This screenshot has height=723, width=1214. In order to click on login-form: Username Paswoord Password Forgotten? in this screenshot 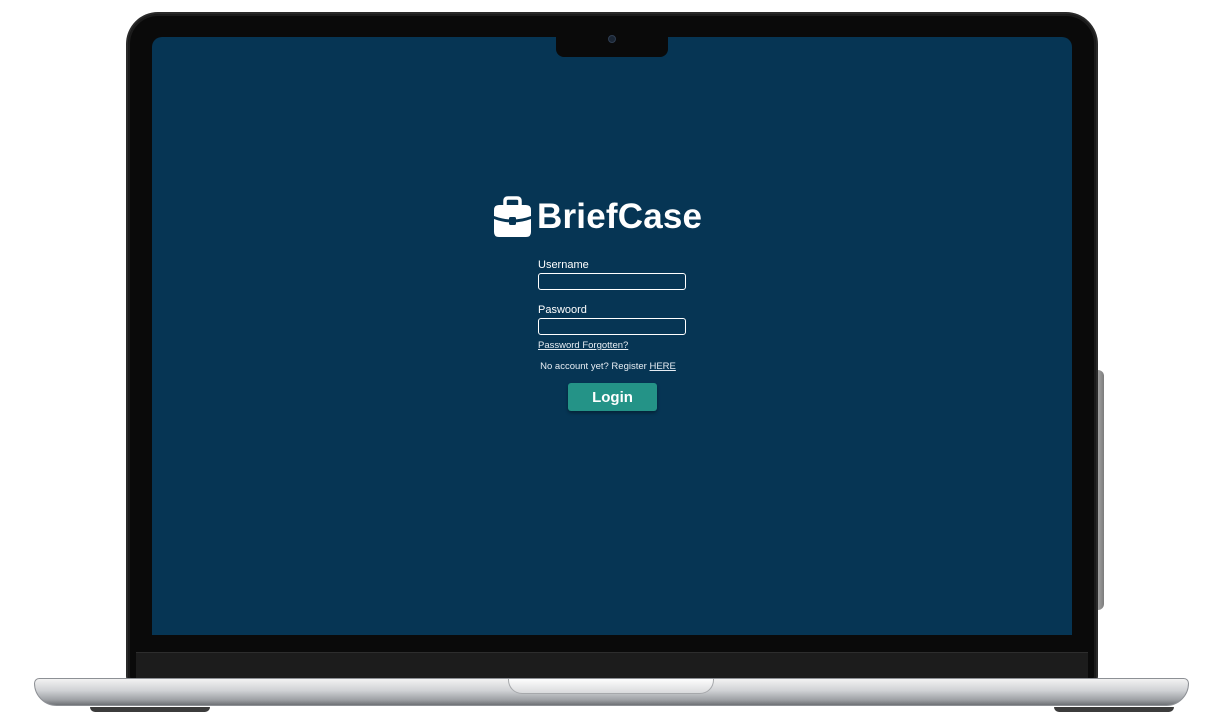, I will do `click(613, 305)`.